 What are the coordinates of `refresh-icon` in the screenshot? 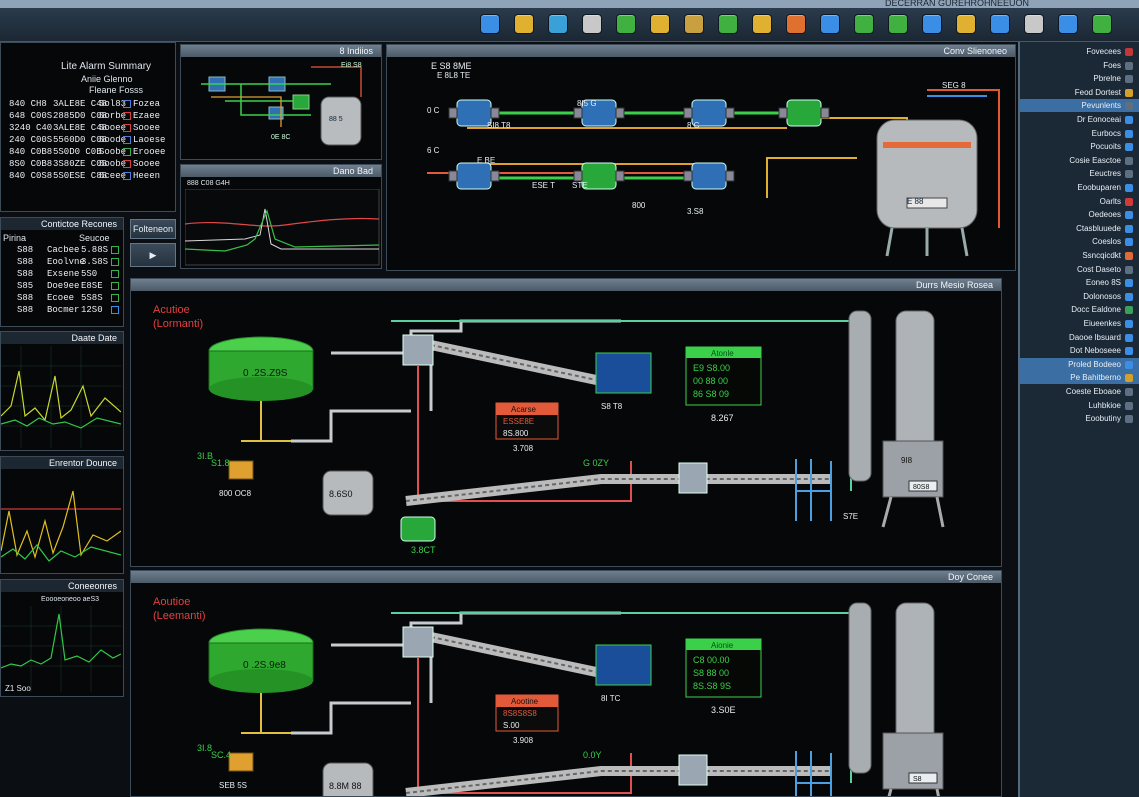 It's located at (1068, 24).